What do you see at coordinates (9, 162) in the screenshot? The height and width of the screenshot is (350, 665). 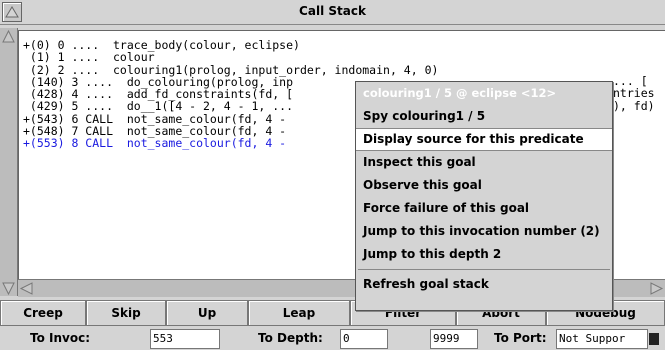 I see `vertical-scrollbar` at bounding box center [9, 162].